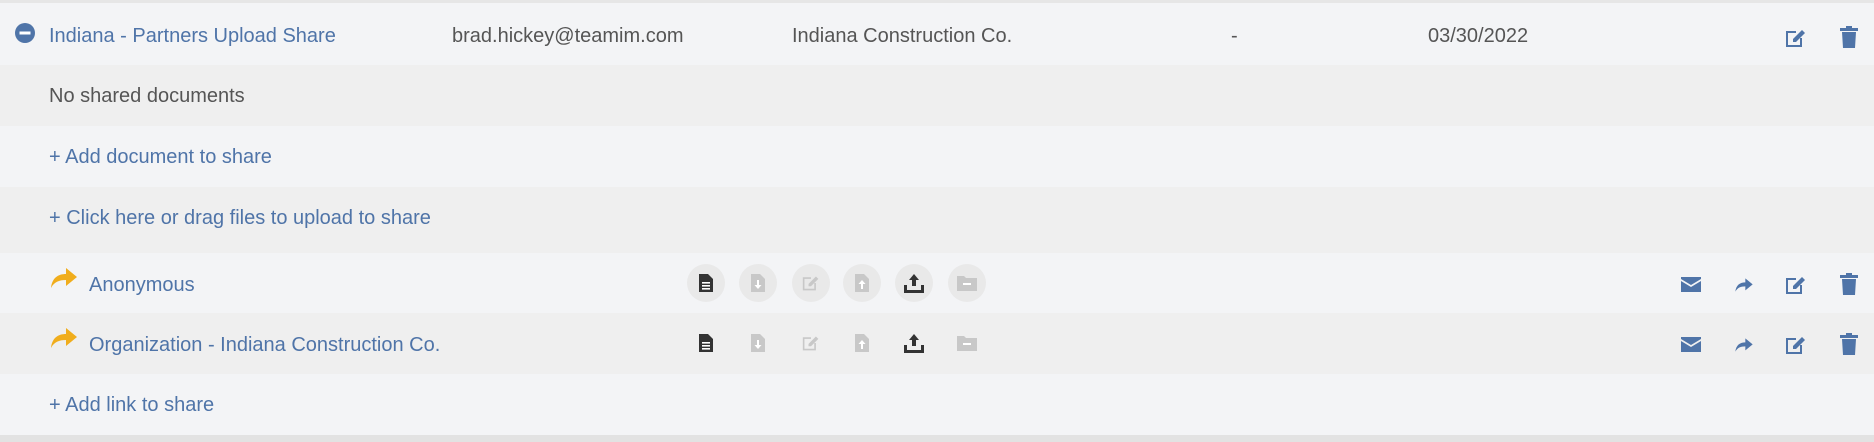  Describe the element at coordinates (1849, 37) in the screenshot. I see `delete-share-icon` at that location.